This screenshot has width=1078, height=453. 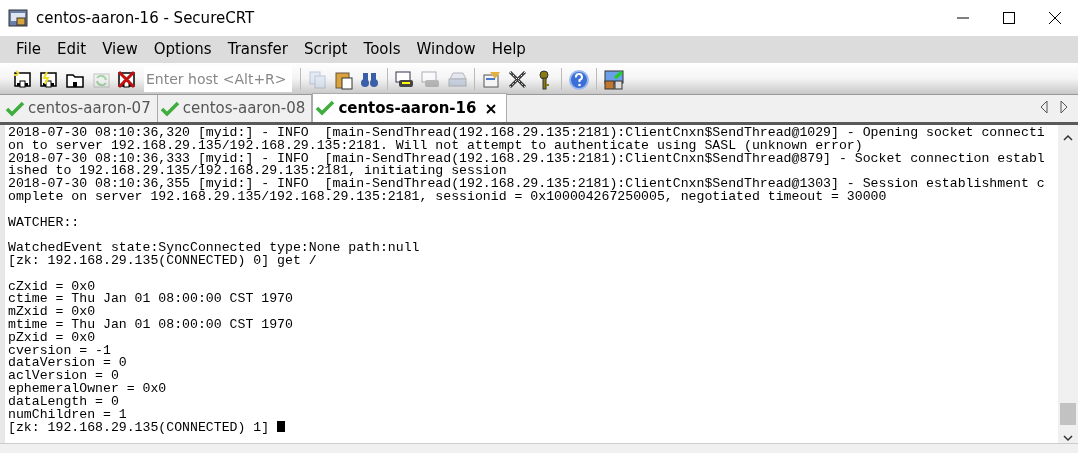 What do you see at coordinates (508, 49) in the screenshot?
I see `menu-item: Help` at bounding box center [508, 49].